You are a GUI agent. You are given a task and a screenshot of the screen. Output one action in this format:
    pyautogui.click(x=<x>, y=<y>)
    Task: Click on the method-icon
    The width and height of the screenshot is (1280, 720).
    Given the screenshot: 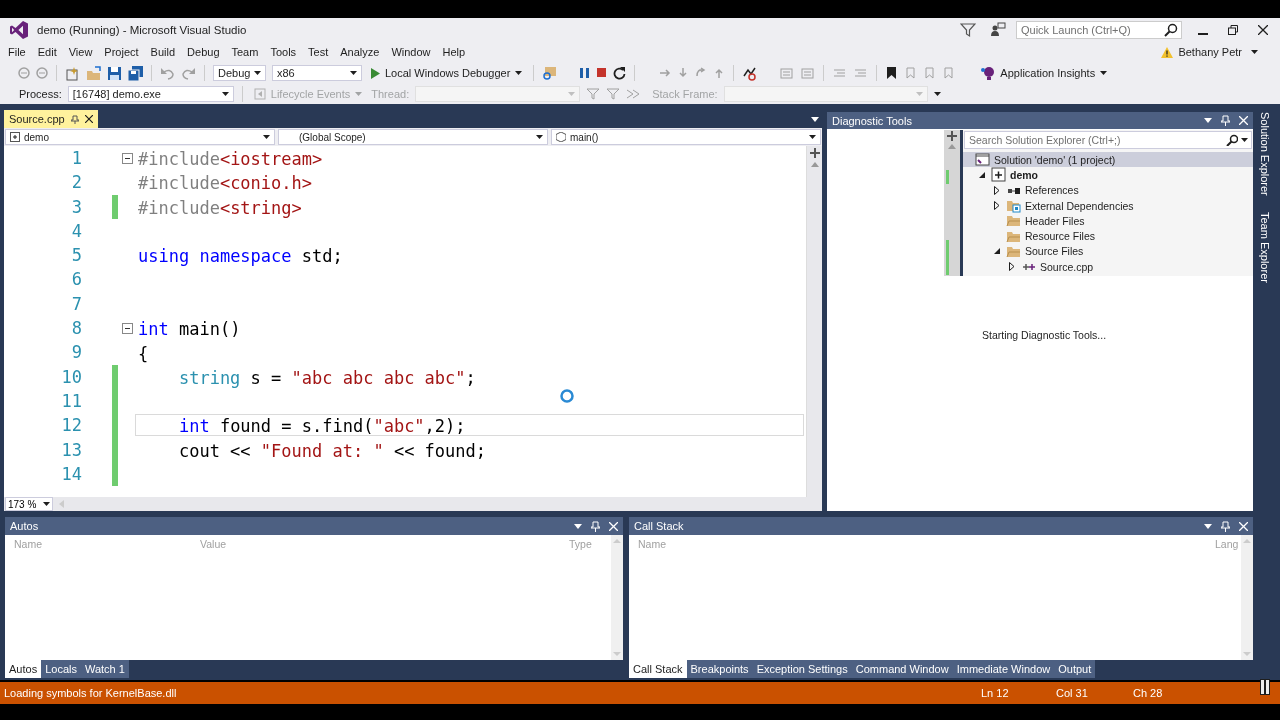 What is the action you would take?
    pyautogui.click(x=561, y=137)
    